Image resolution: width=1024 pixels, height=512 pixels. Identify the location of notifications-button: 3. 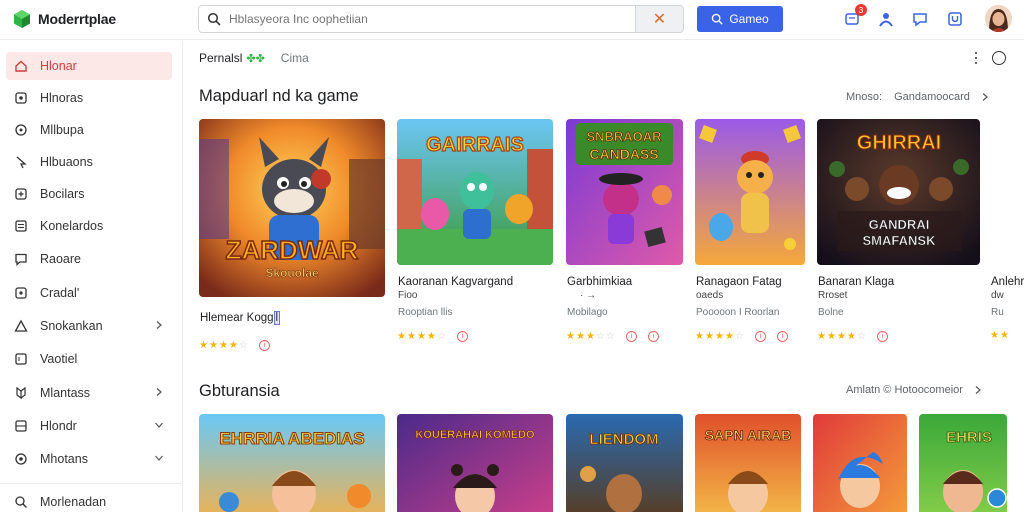
(855, 16).